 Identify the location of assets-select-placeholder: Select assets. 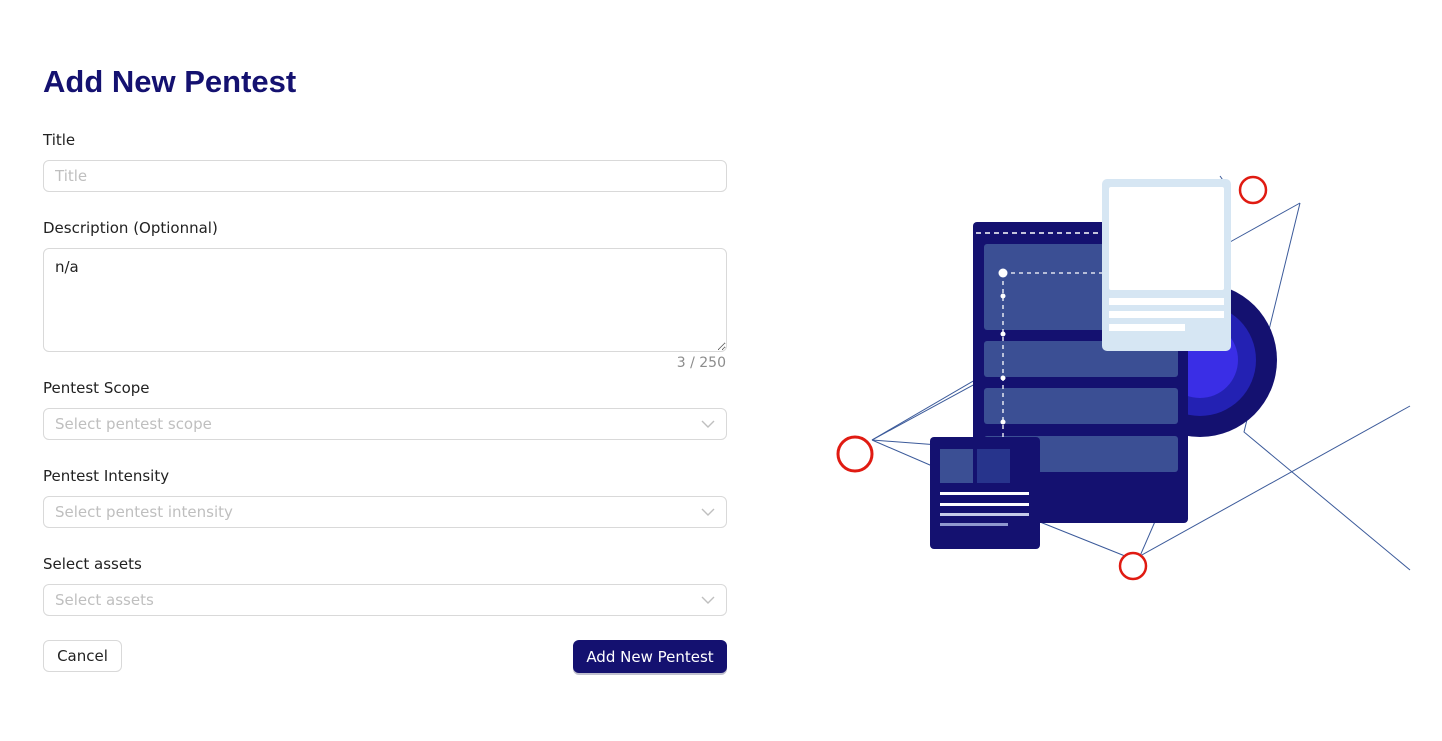
(104, 600).